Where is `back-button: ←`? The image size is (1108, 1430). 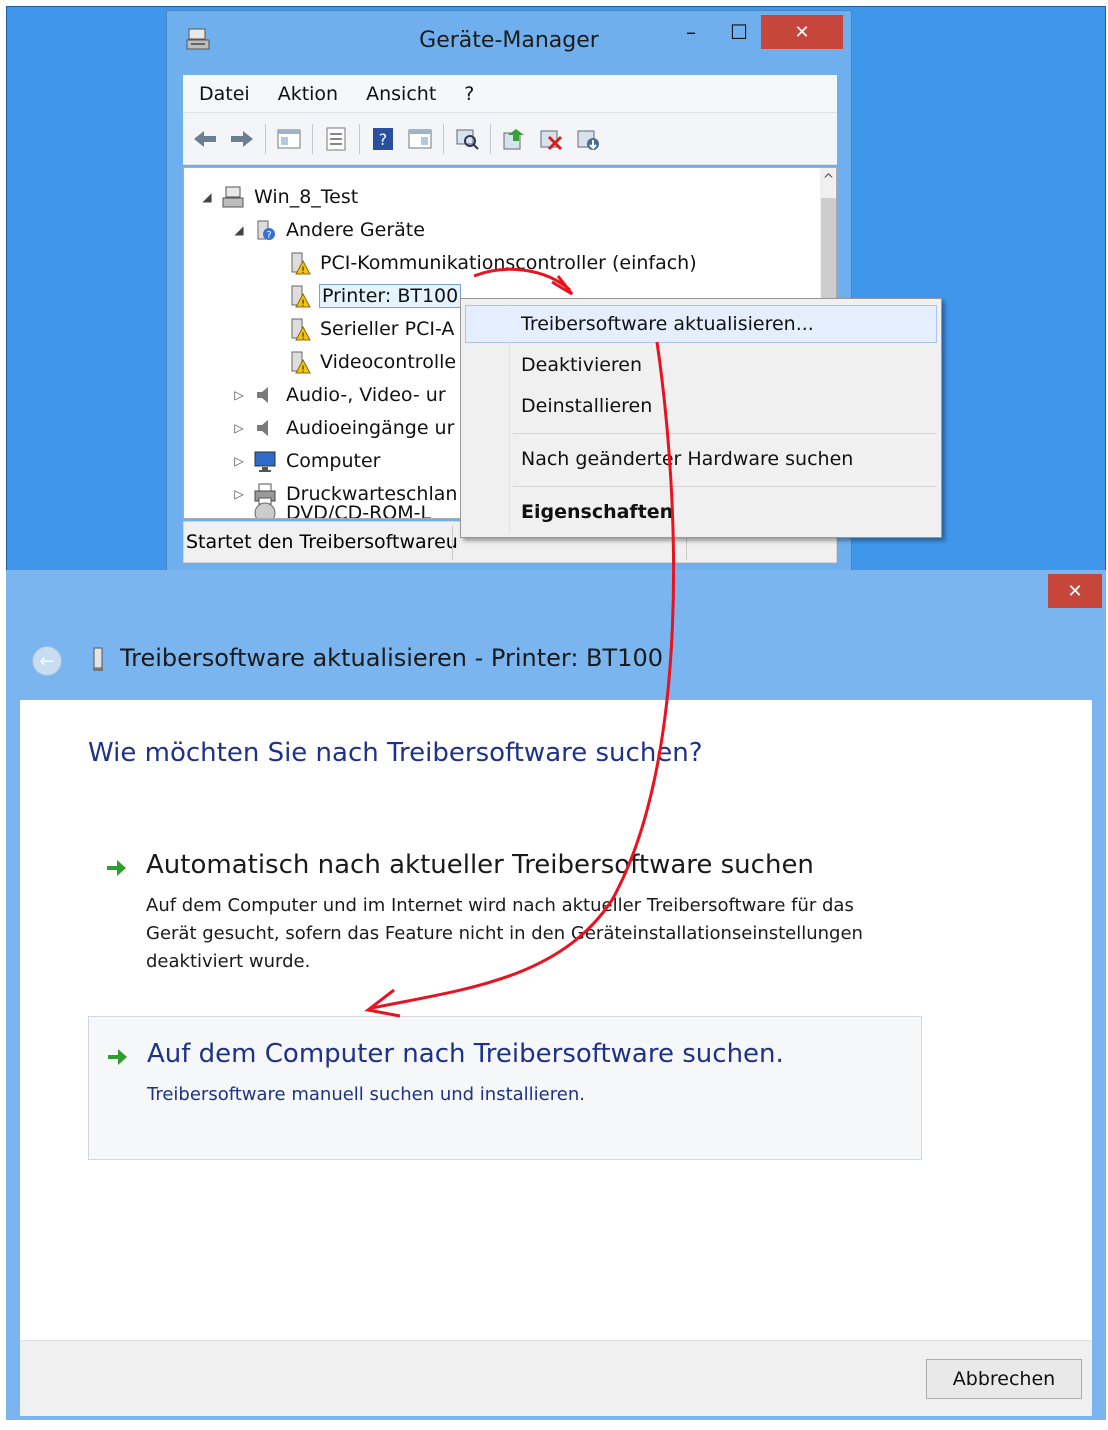
back-button: ← is located at coordinates (47, 661).